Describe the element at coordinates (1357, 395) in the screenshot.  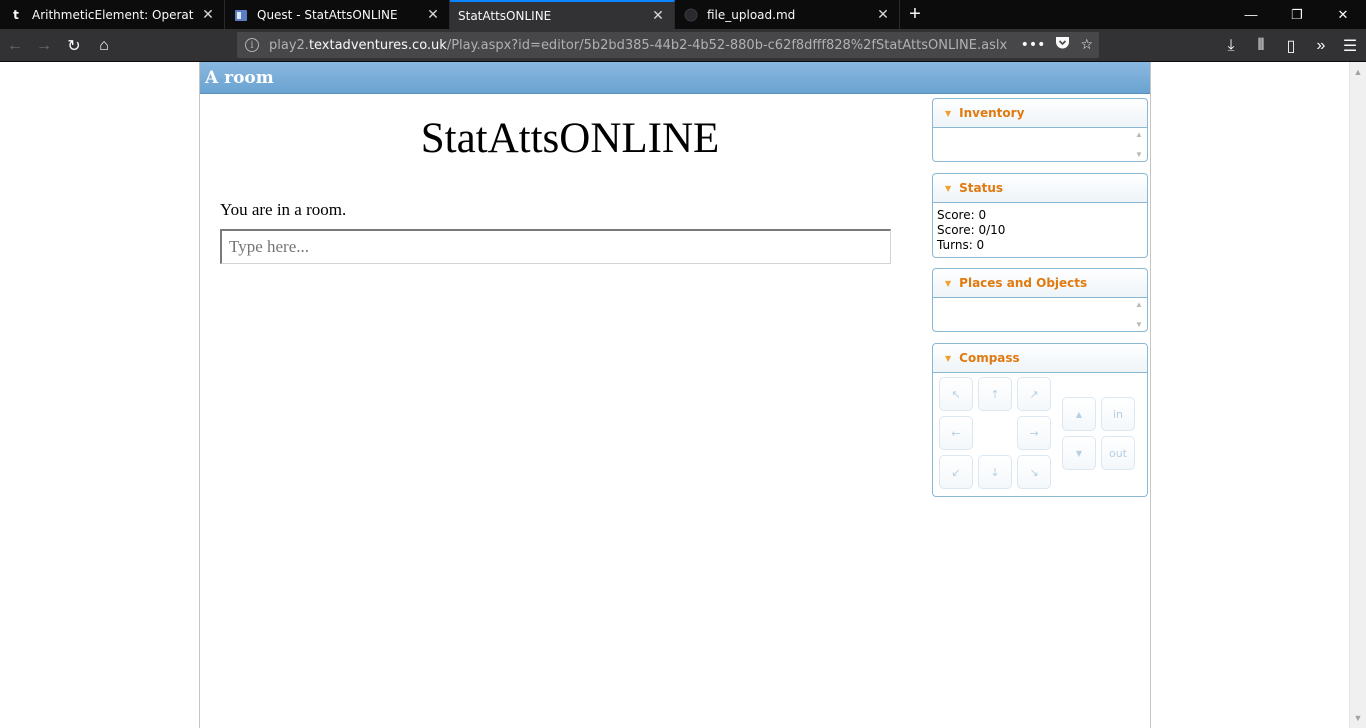
I see `page-scrollbar: ▲ ▼` at that location.